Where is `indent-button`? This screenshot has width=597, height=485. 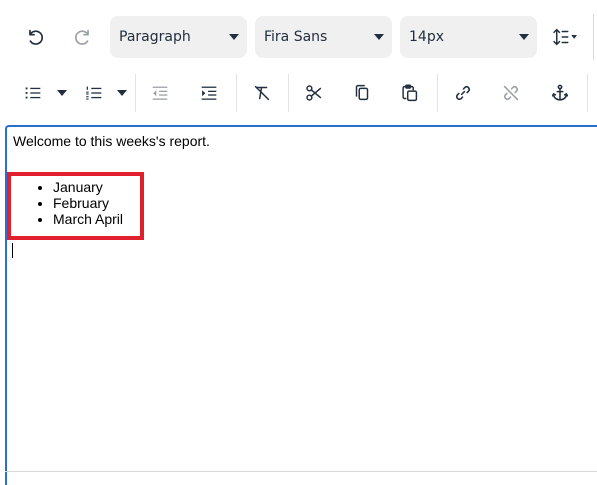 indent-button is located at coordinates (209, 93).